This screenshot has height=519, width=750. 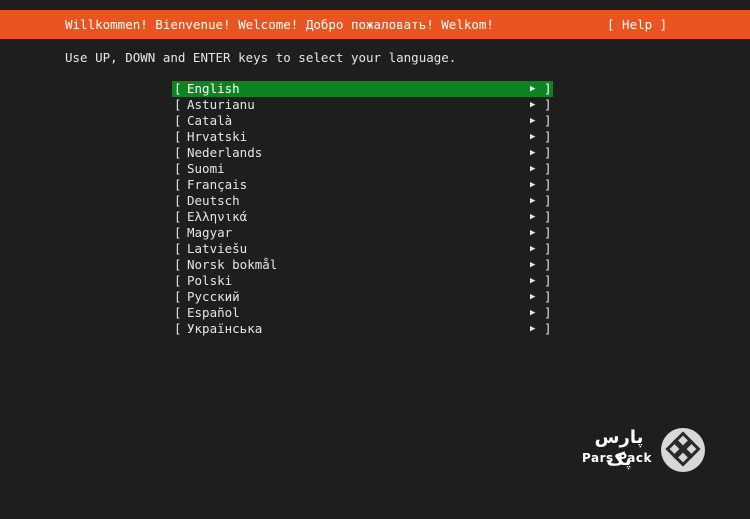 What do you see at coordinates (362, 217) in the screenshot?
I see `language-item: [ Ελληνικά ▶]` at bounding box center [362, 217].